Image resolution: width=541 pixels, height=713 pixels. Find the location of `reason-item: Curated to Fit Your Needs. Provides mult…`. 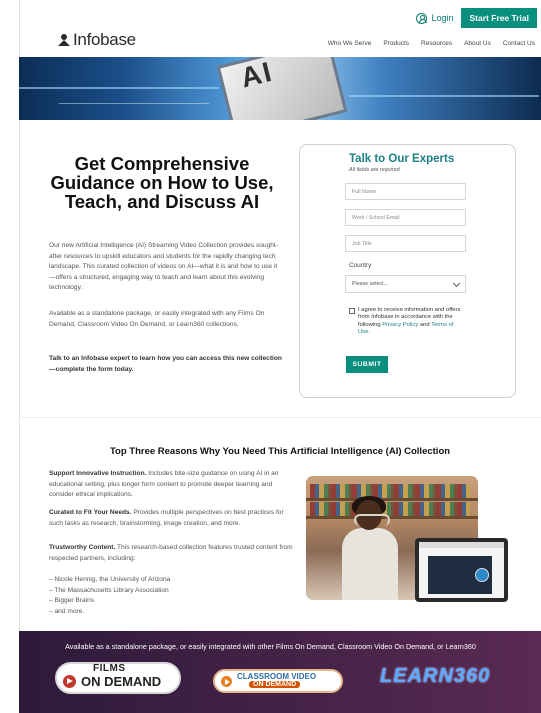

reason-item: Curated to Fit Your Needs. Provides mult… is located at coordinates (173, 518).